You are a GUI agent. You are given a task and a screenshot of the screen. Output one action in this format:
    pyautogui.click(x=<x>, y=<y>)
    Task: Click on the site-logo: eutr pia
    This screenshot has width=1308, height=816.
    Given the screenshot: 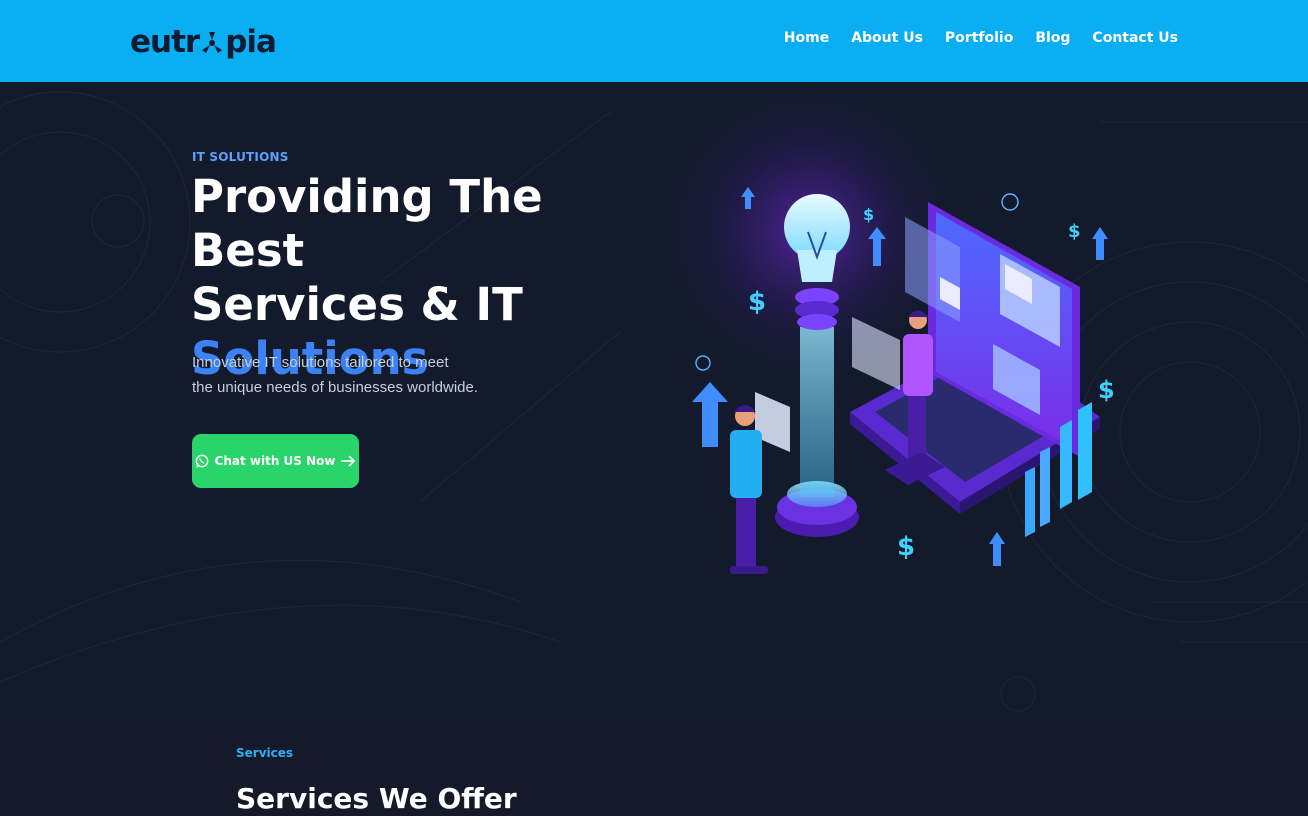 What is the action you would take?
    pyautogui.click(x=203, y=42)
    